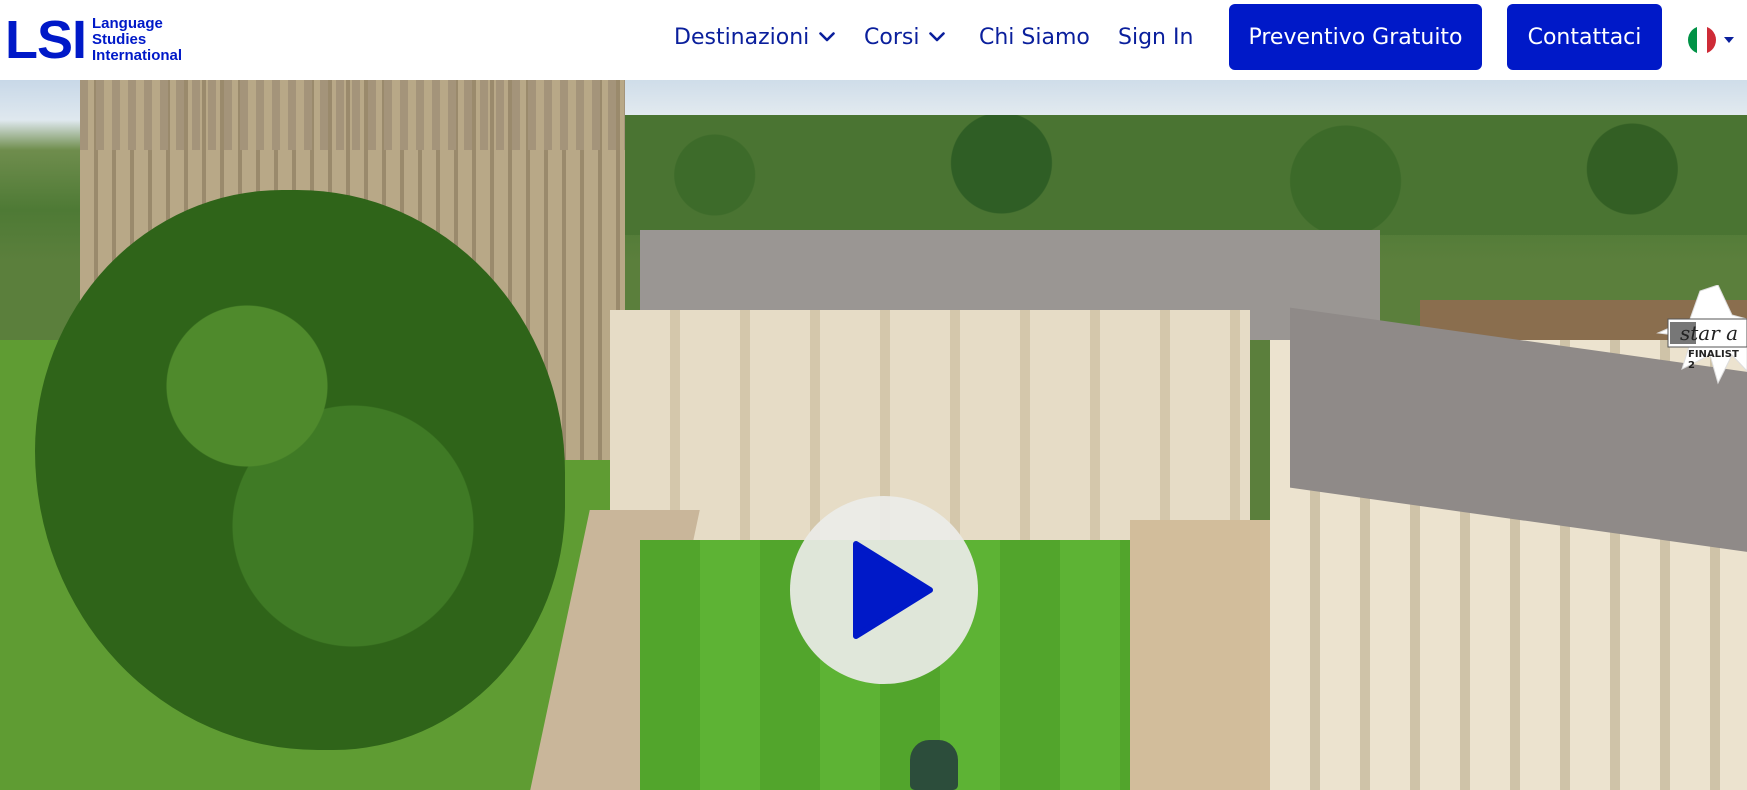  I want to click on contact-label: Contattaci, so click(1584, 37).